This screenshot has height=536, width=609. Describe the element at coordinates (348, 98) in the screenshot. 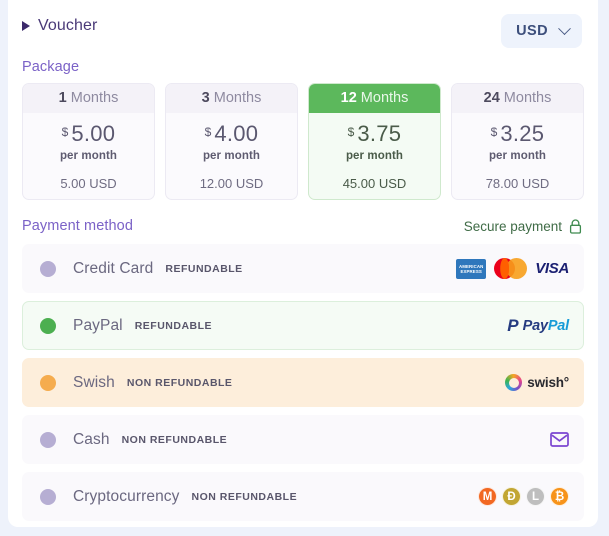

I see `package-count: 12` at that location.